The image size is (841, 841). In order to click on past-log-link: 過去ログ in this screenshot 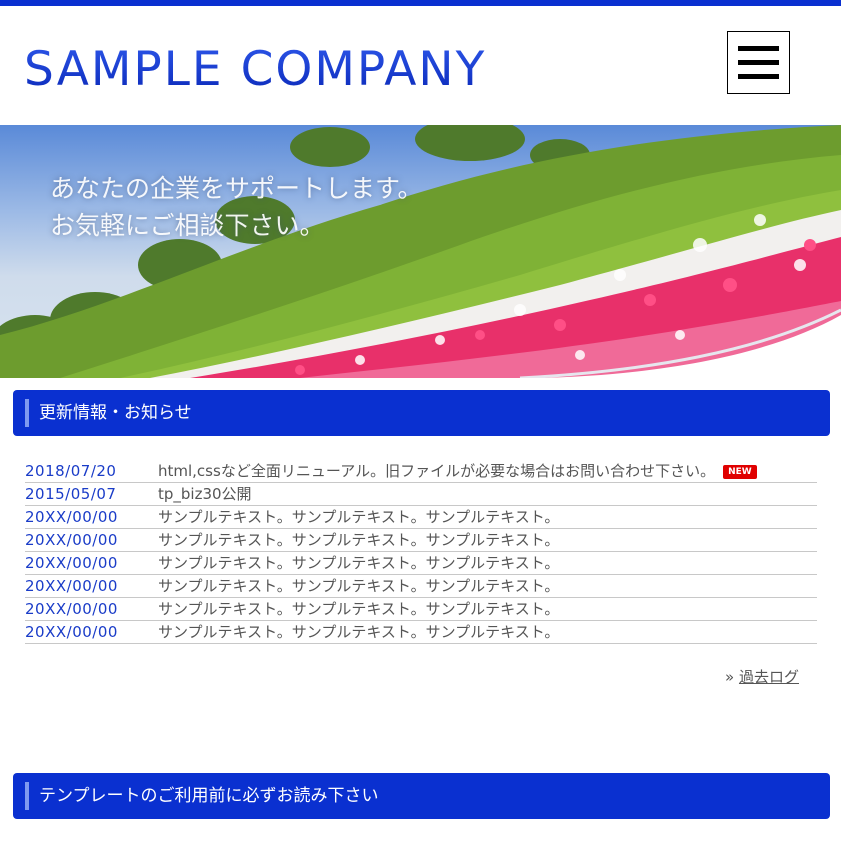, I will do `click(769, 677)`.